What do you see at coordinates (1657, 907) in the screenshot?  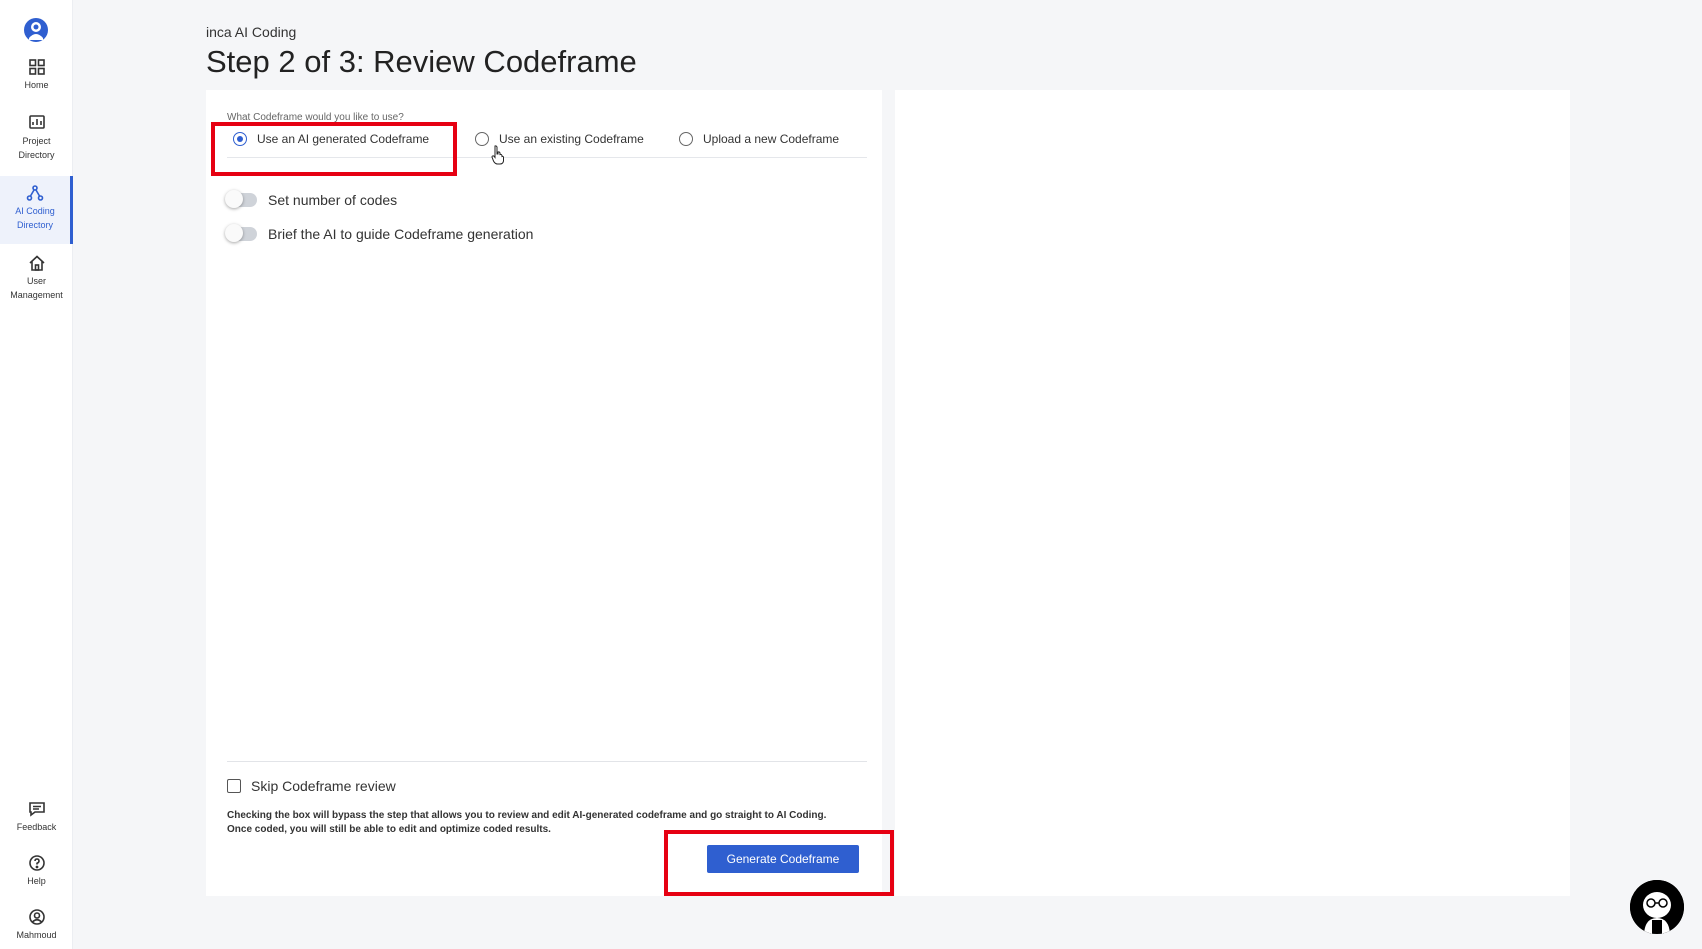 I see `assistant-avatar-icon` at bounding box center [1657, 907].